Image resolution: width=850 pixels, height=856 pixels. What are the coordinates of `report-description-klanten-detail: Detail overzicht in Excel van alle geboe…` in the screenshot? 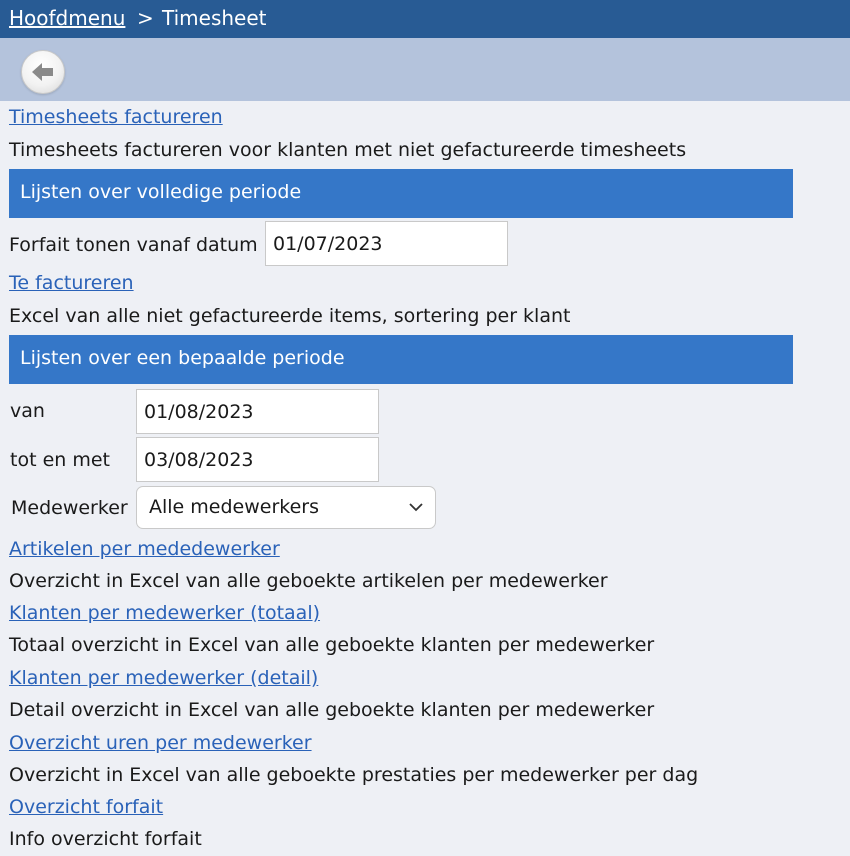 It's located at (332, 710).